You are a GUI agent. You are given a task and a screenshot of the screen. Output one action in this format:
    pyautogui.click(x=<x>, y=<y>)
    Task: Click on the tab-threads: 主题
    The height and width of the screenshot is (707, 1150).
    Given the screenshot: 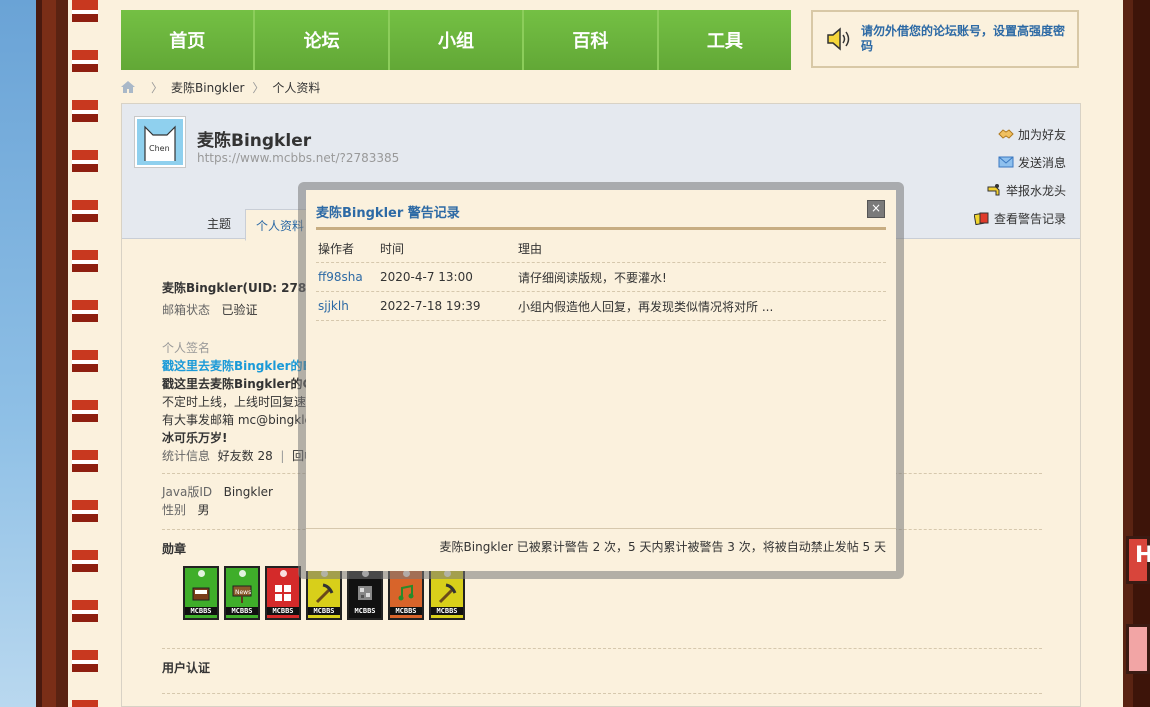 What is the action you would take?
    pyautogui.click(x=219, y=223)
    